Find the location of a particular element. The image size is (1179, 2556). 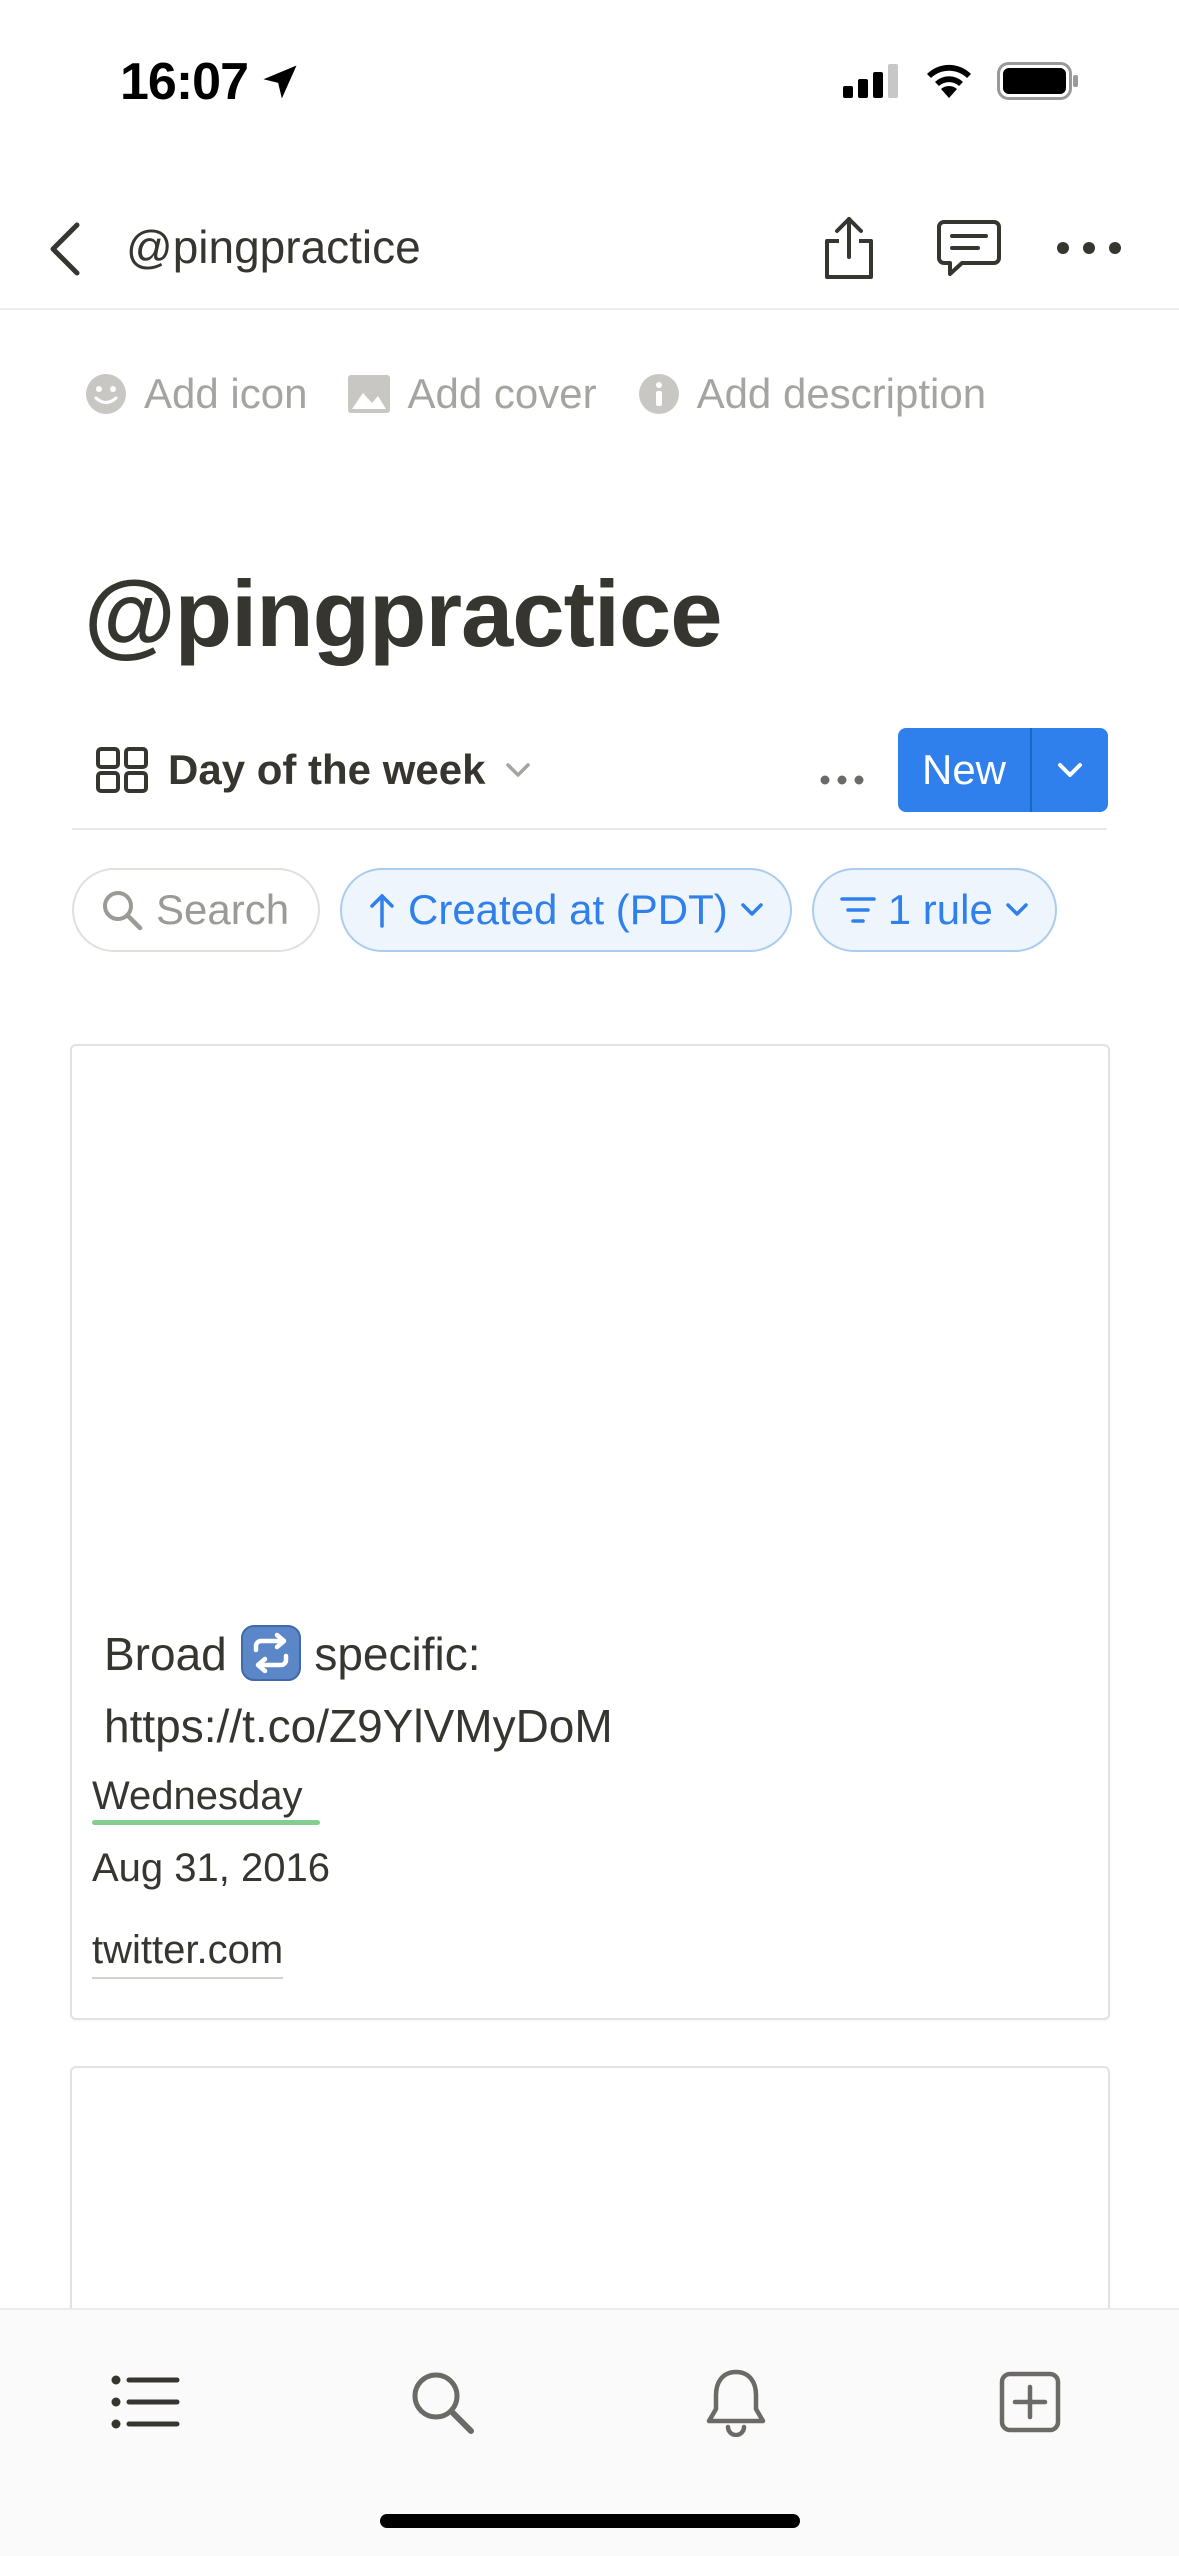

repeat-emoji-icon is located at coordinates (270, 1653).